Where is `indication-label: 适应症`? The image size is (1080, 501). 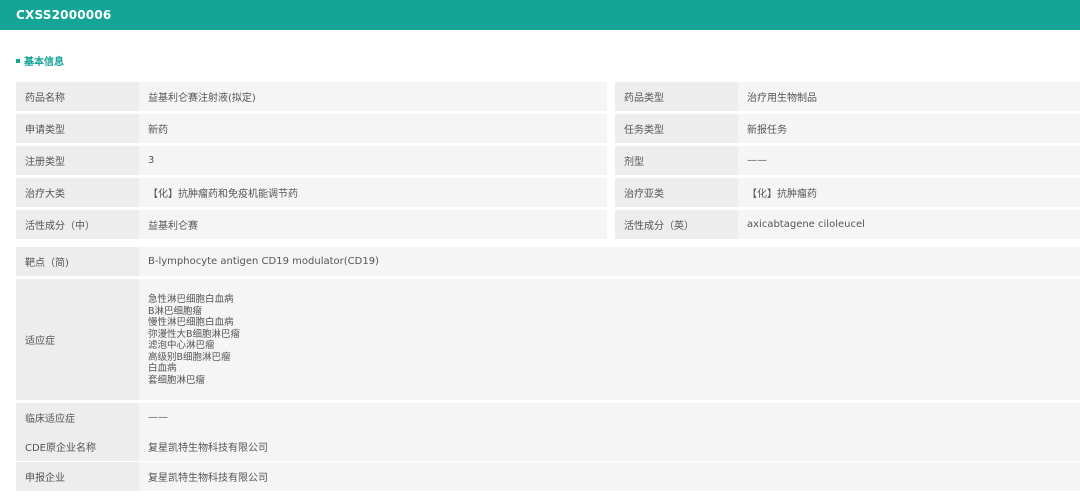
indication-label: 适应症 is located at coordinates (77, 339).